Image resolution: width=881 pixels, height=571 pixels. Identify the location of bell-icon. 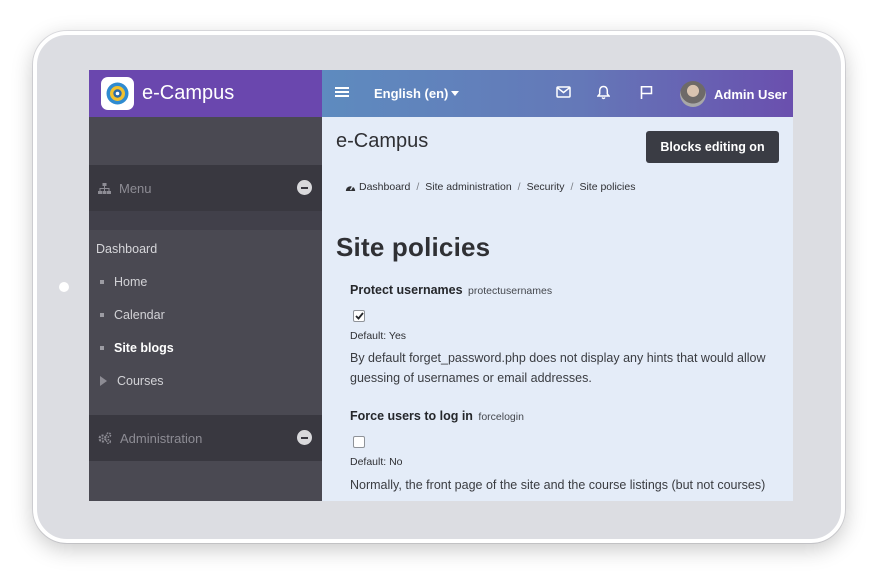
(603, 92).